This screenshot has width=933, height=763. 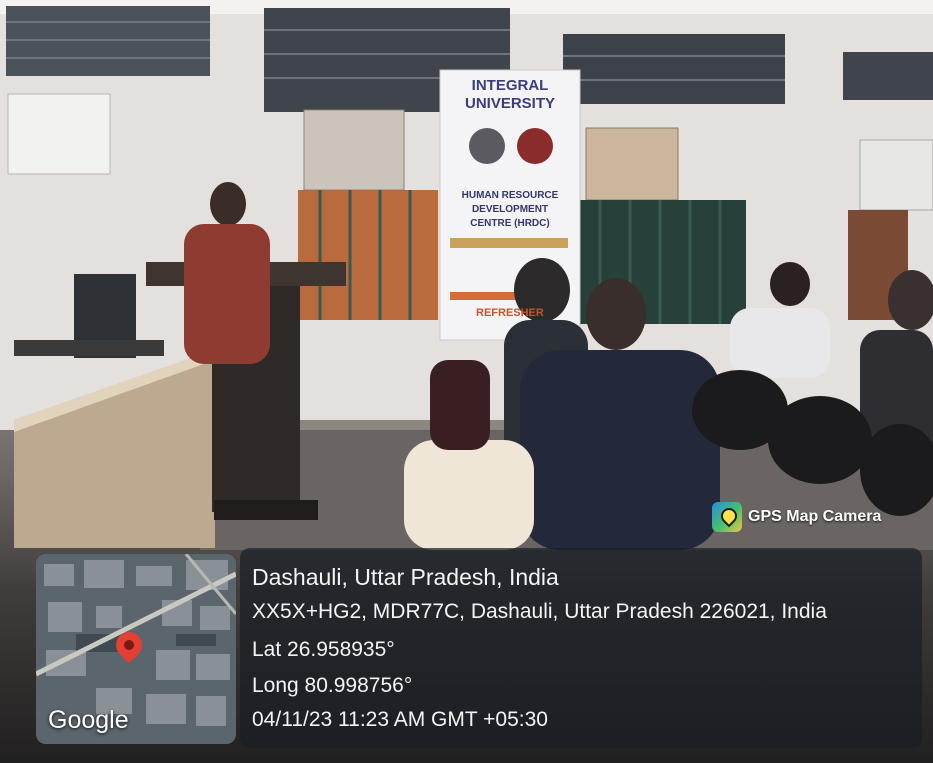 What do you see at coordinates (510, 195) in the screenshot?
I see `banner-text-3: HUMAN RESOURCE` at bounding box center [510, 195].